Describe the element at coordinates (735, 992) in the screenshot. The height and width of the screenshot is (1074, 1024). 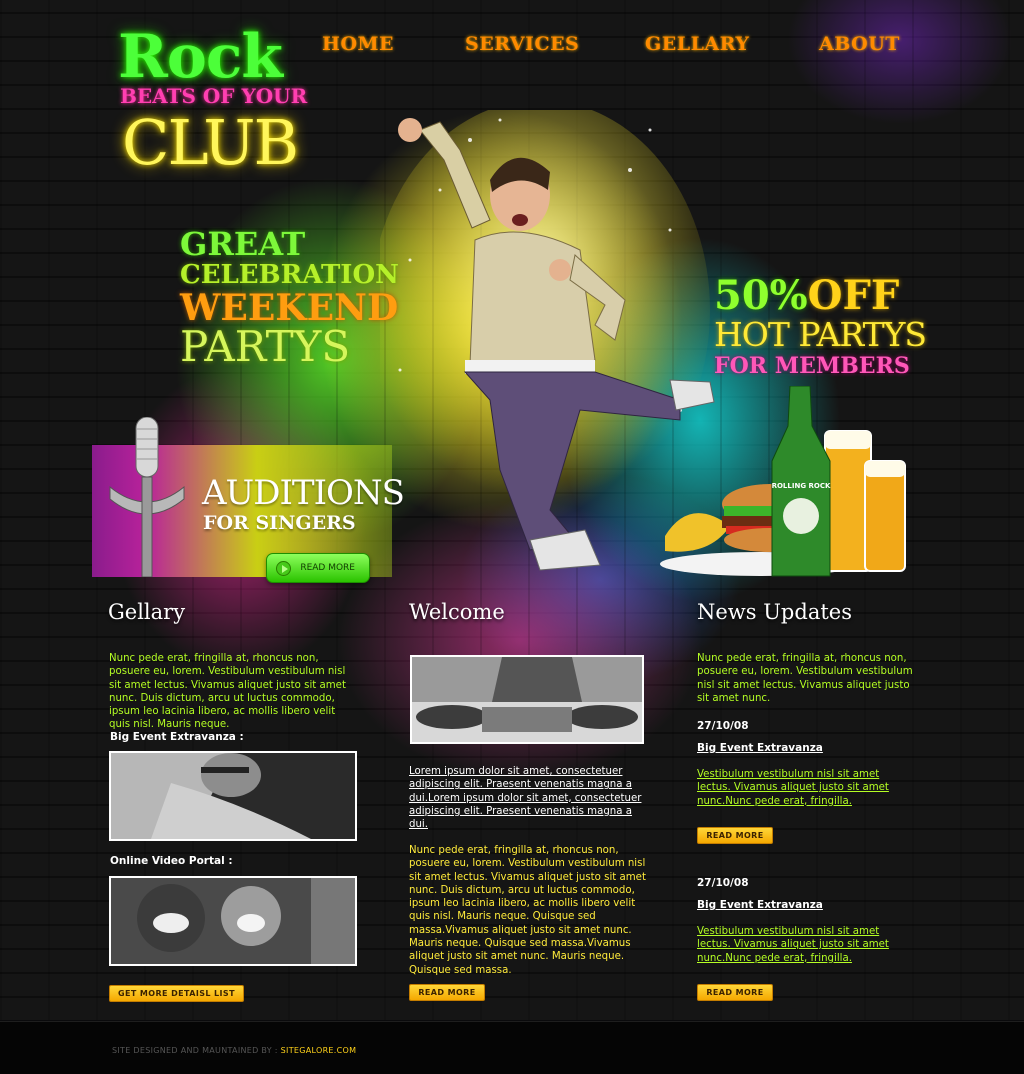
I see `news-read-more-button-2: READ MORE` at that location.